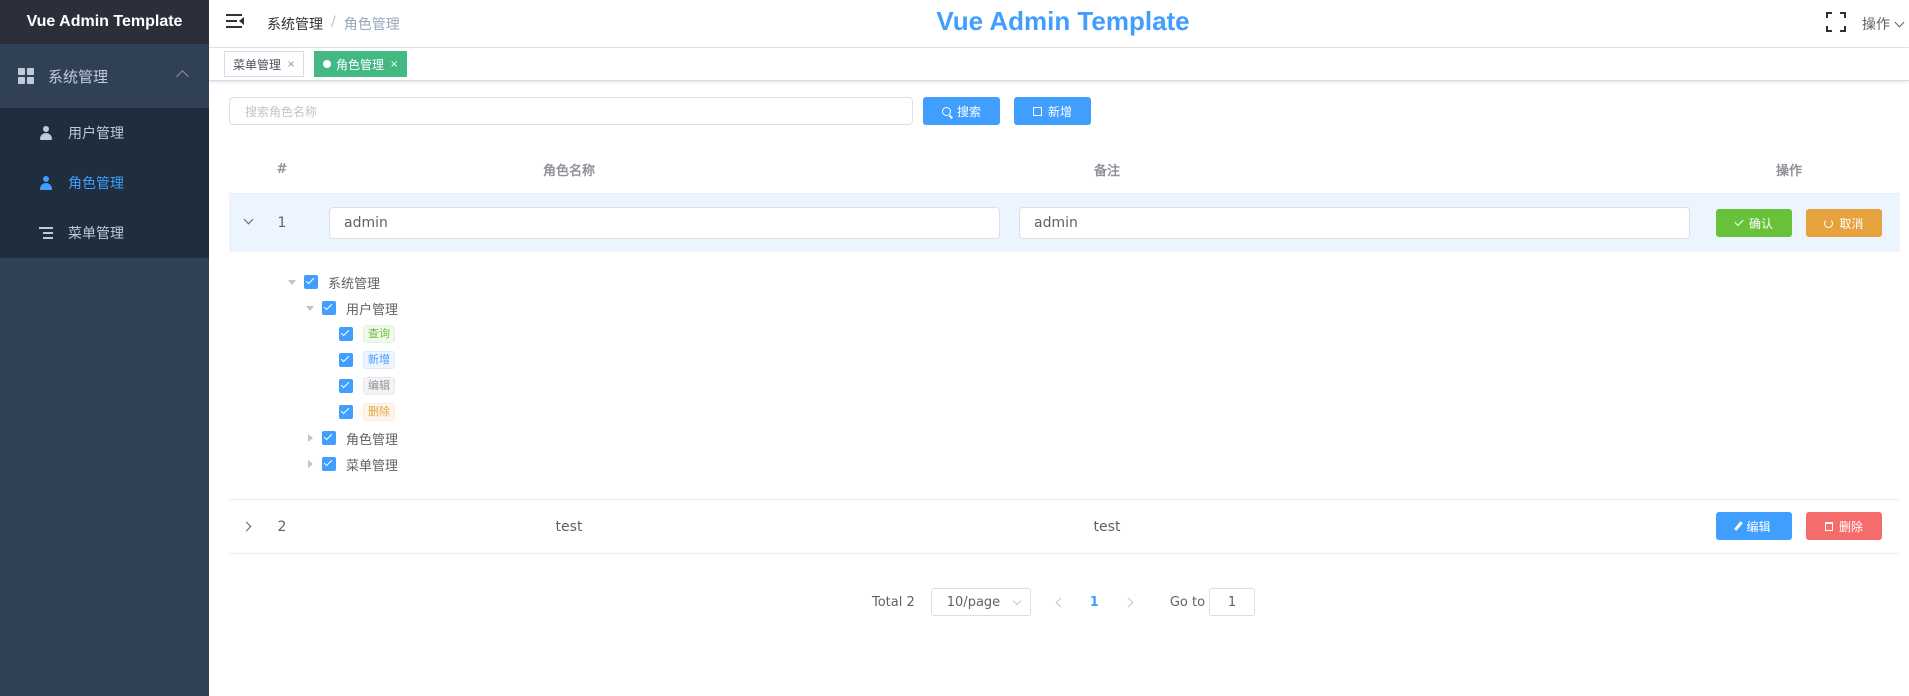  Describe the element at coordinates (78, 76) in the screenshot. I see `sidebar-menu-system-label: 系统管理` at that location.